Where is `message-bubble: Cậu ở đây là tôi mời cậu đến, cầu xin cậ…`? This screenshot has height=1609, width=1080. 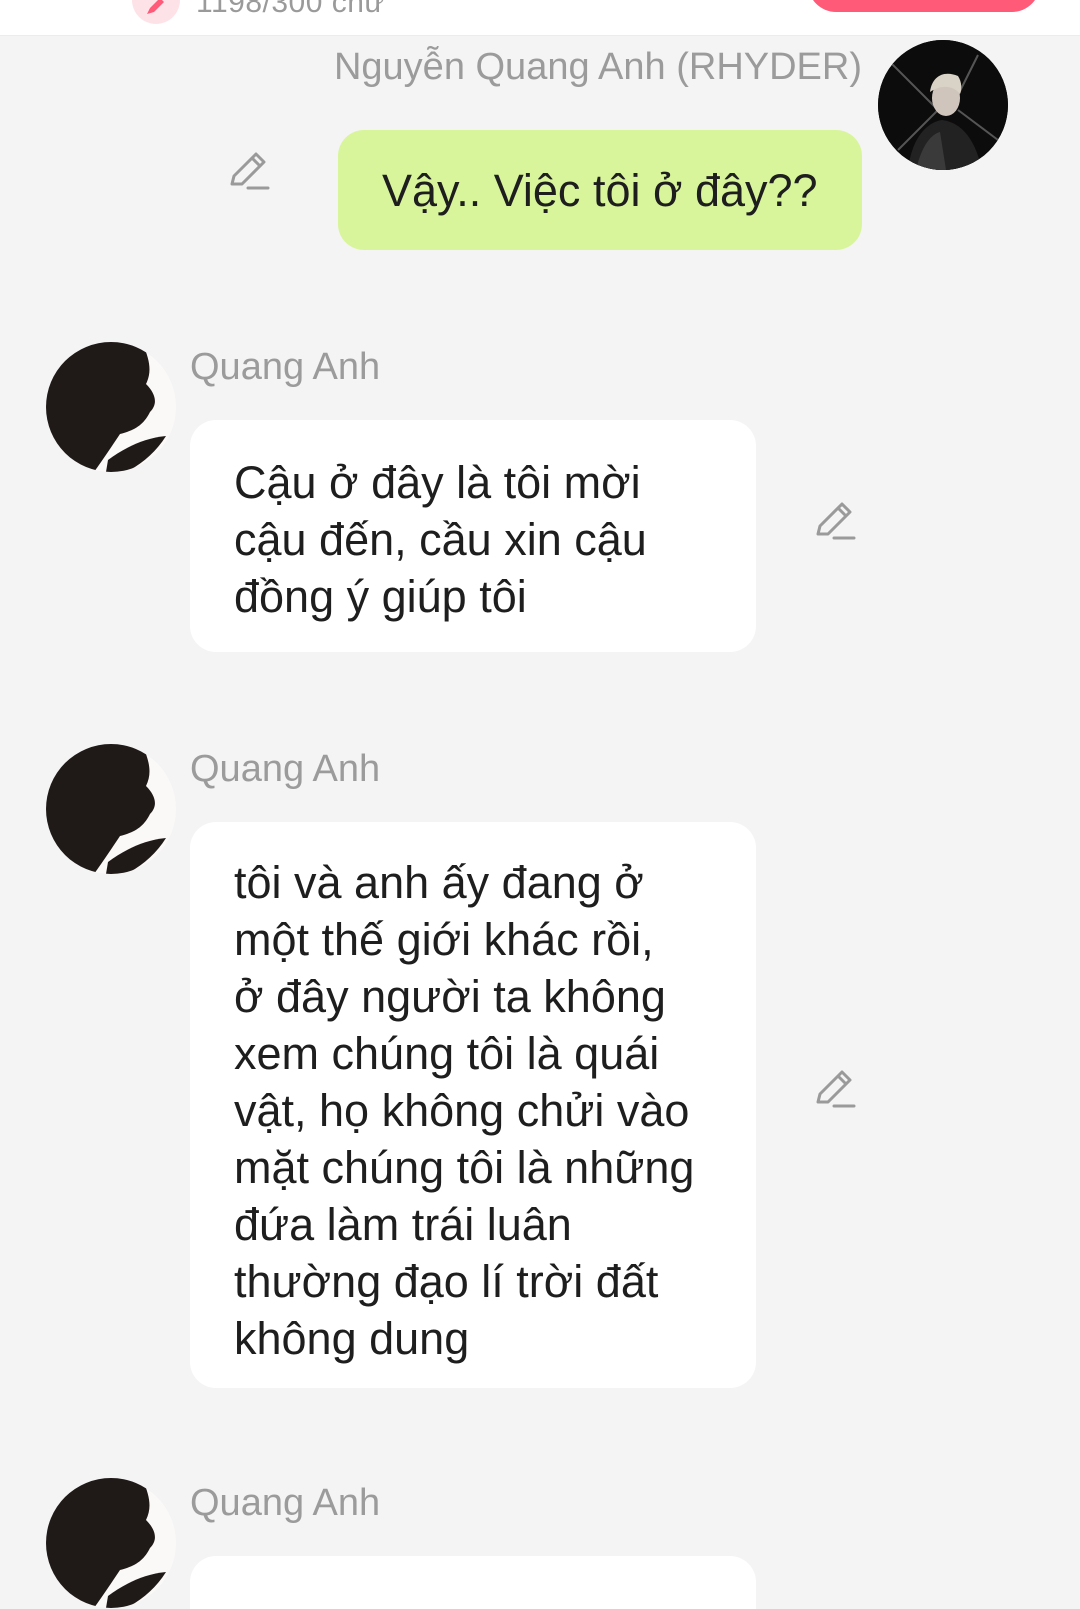 message-bubble: Cậu ở đây là tôi mời cậu đến, cầu xin cậ… is located at coordinates (473, 536).